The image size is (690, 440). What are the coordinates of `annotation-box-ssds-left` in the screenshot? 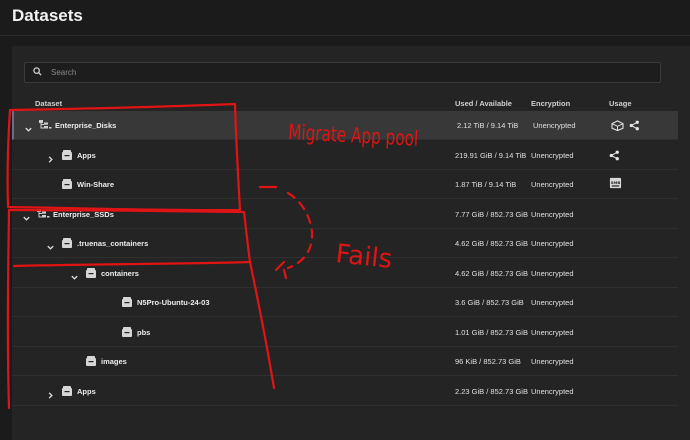 It's located at (8, 309).